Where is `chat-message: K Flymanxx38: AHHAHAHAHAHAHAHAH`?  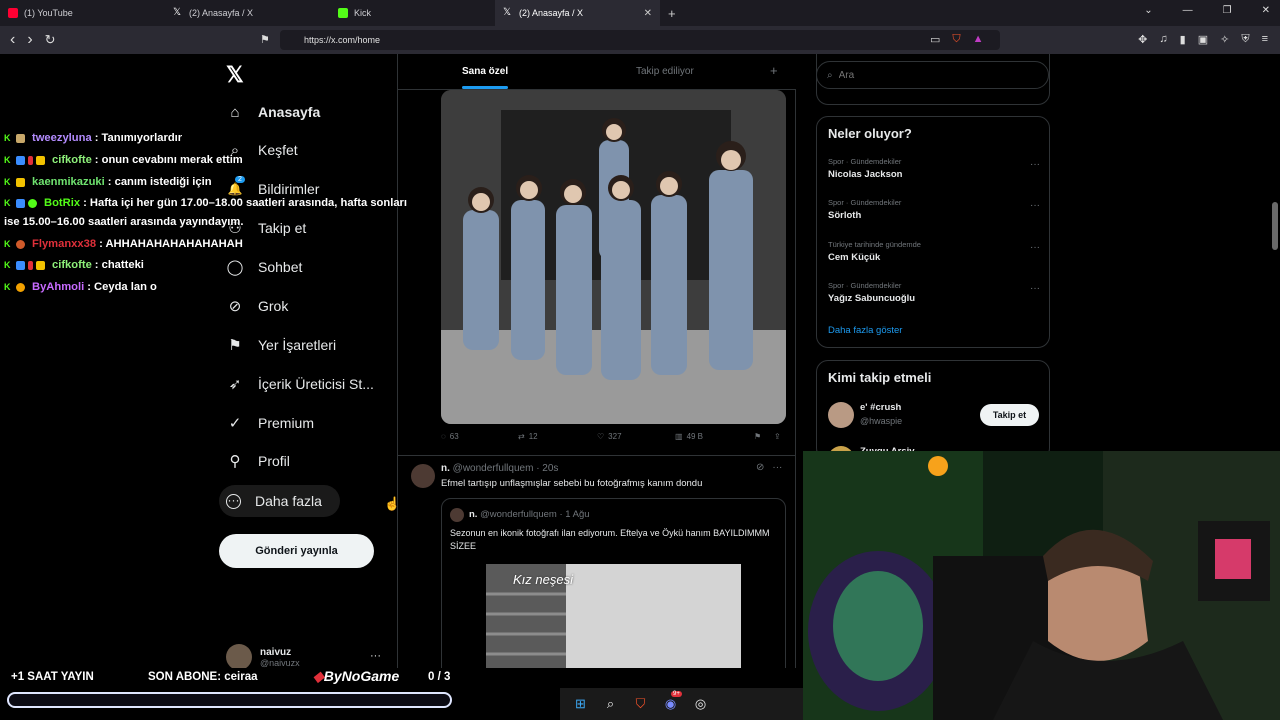
chat-message: K Flymanxx38: AHHAHAHAHAHAHAHAH is located at coordinates (123, 244).